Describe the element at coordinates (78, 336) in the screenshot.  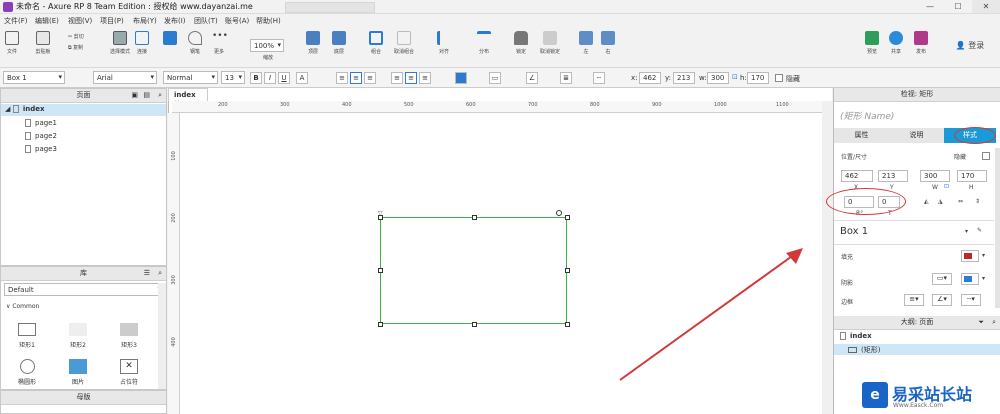
I see `widget-rect2: 矩形2` at that location.